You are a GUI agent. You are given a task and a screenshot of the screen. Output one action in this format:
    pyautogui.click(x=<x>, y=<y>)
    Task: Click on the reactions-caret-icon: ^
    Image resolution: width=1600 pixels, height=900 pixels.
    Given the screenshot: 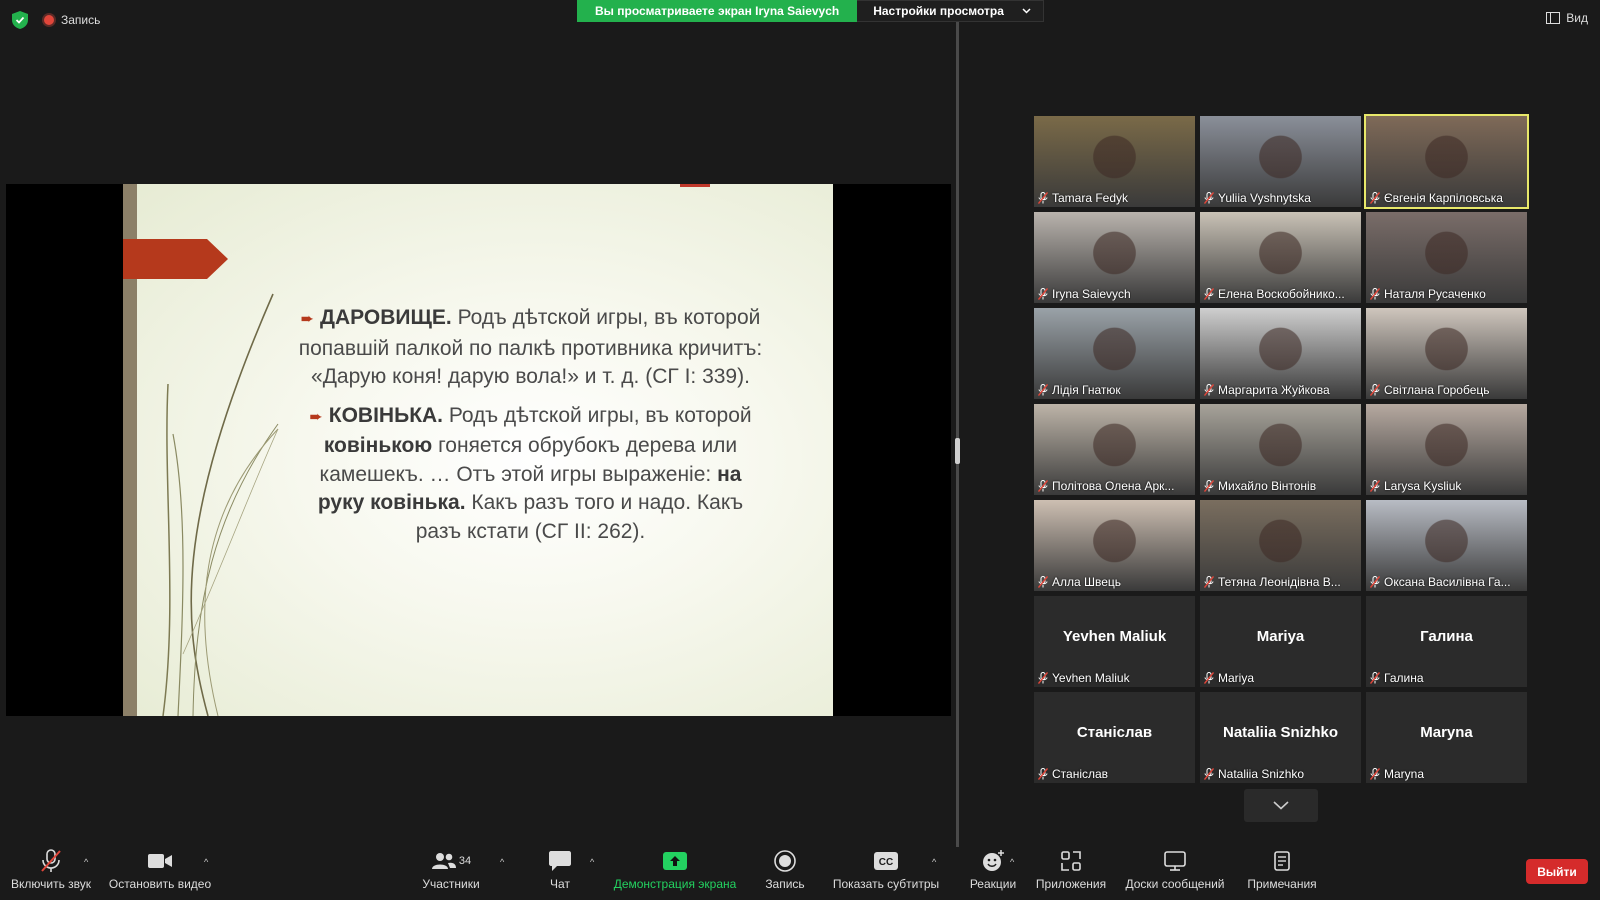 What is the action you would take?
    pyautogui.click(x=1012, y=862)
    